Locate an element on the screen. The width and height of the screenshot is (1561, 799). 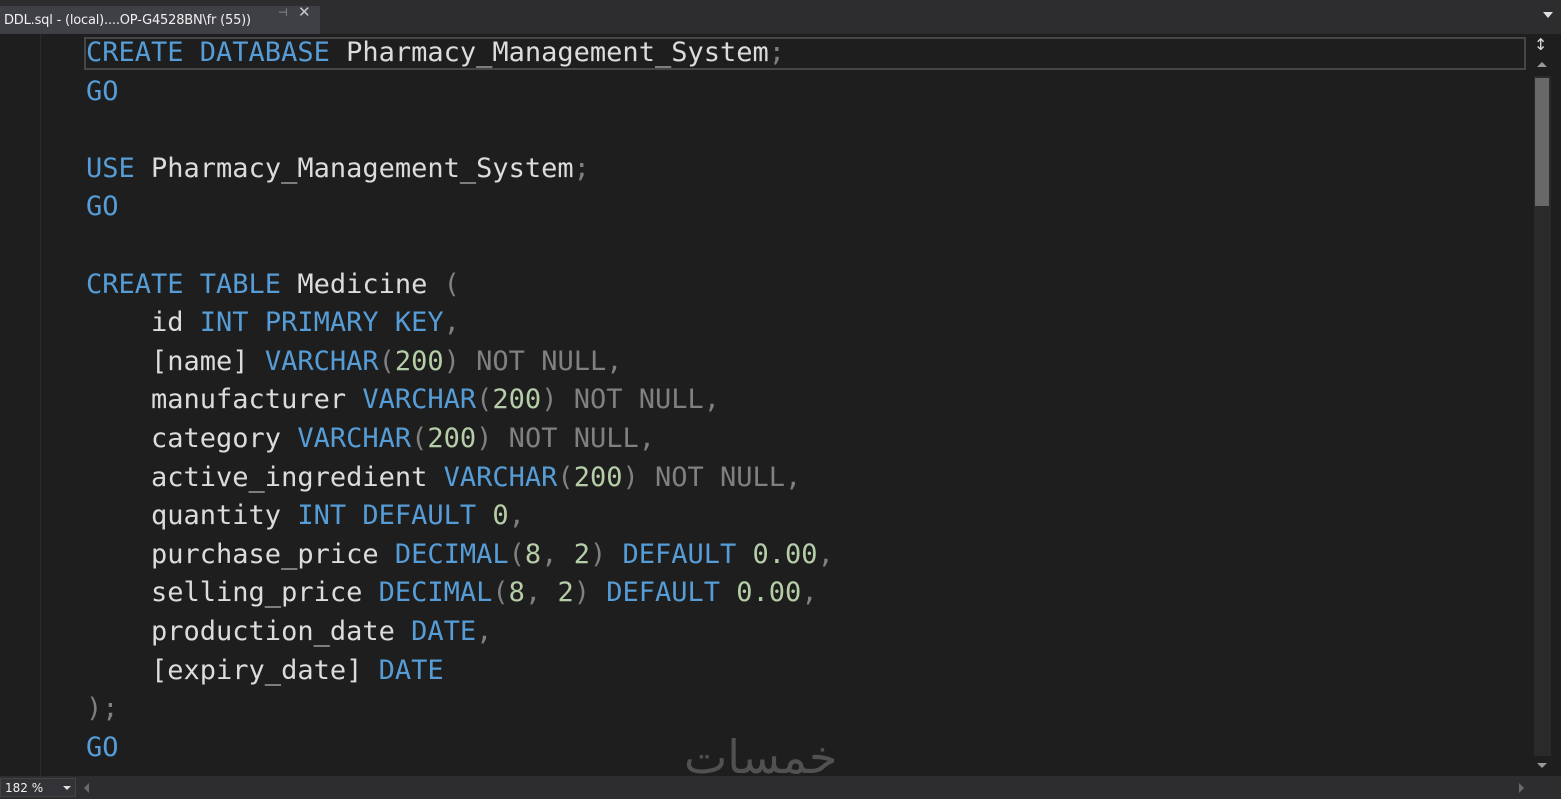
zoom-level-value: 182 % is located at coordinates (24, 787).